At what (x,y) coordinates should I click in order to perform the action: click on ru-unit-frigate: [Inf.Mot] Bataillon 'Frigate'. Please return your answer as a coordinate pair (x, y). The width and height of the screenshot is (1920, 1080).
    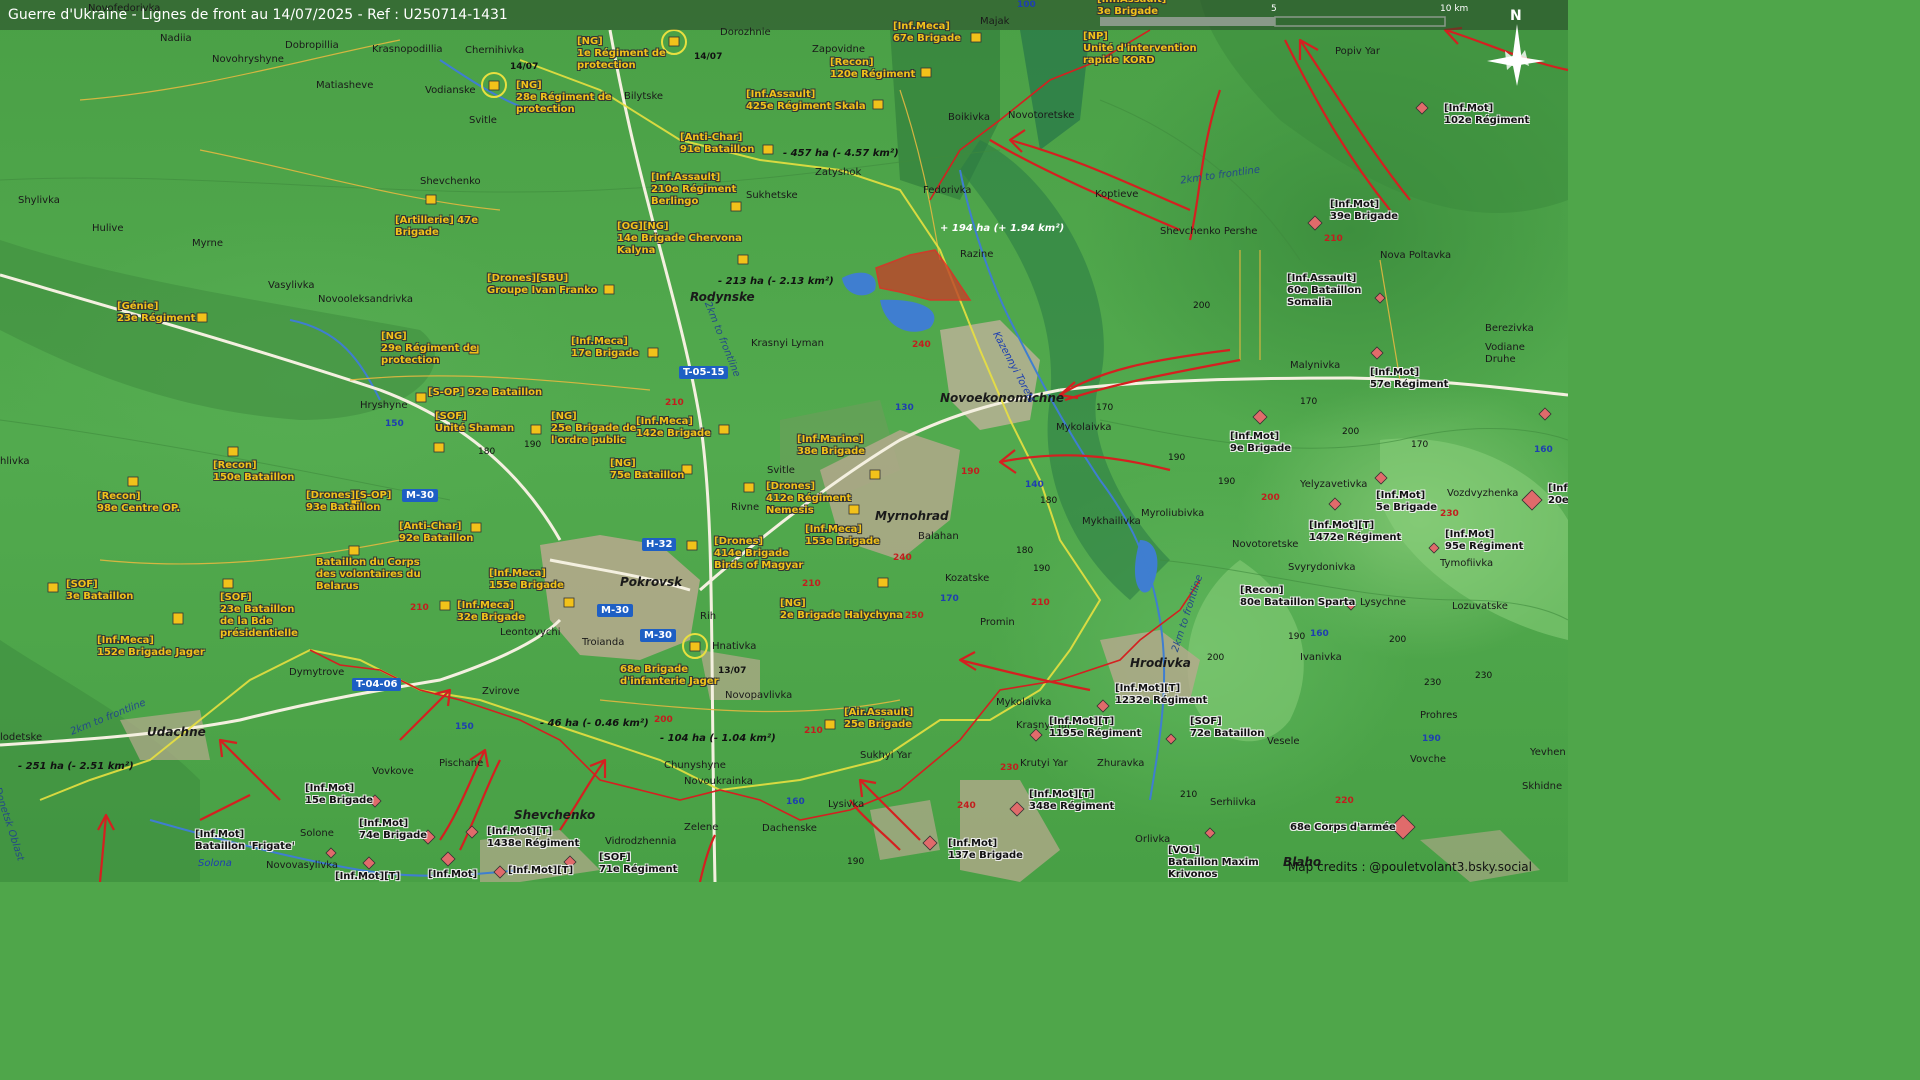
    Looking at the image, I should click on (245, 841).